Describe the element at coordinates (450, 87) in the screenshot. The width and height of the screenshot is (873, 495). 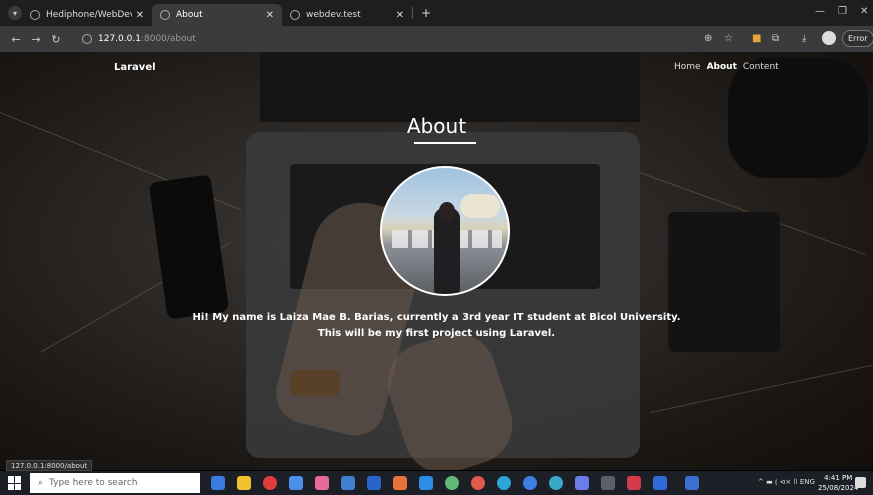
I see `background-laptop-screen` at that location.